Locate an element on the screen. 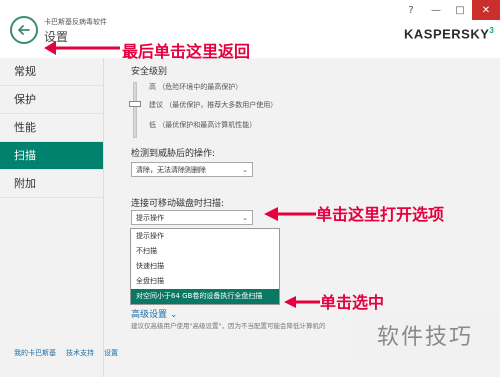  option-quick-scan: 快速扫描 is located at coordinates (205, 266).